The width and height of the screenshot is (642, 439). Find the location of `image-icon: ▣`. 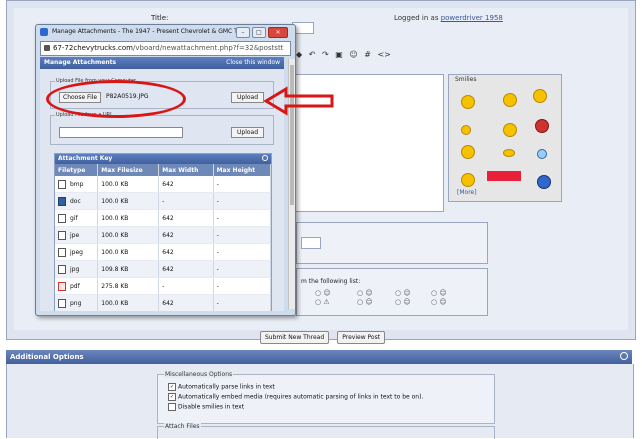

image-icon: ▣ is located at coordinates (339, 54).